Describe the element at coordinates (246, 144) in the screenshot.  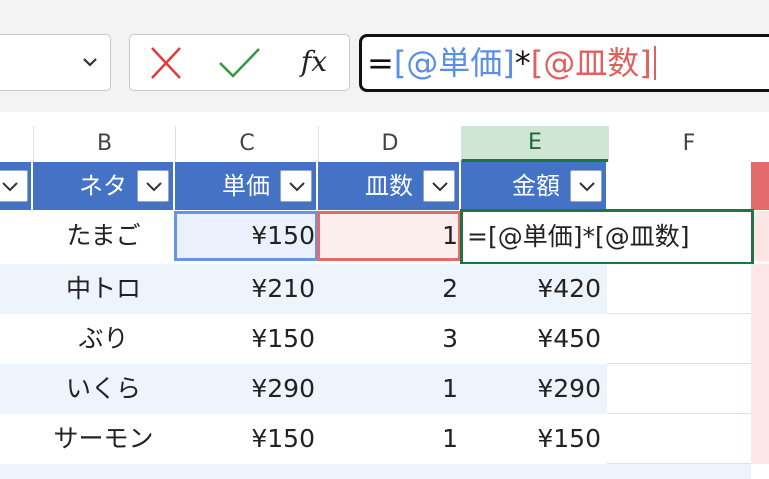
I see `column-header-c: C` at that location.